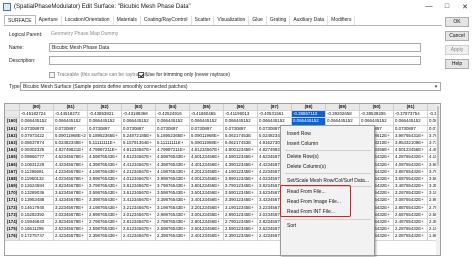 The height and width of the screenshot is (257, 474). Describe the element at coordinates (241, 187) in the screenshot. I see `table-cell: 3.79012345E+` at that location.